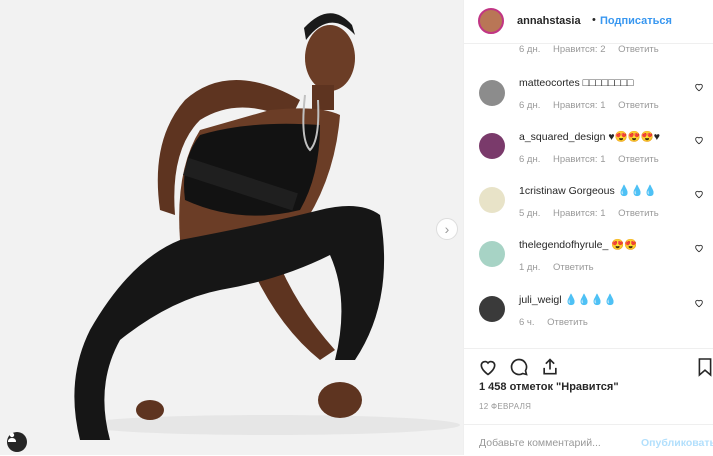  What do you see at coordinates (527, 322) in the screenshot?
I see `comment-time: 6 ч.` at bounding box center [527, 322].